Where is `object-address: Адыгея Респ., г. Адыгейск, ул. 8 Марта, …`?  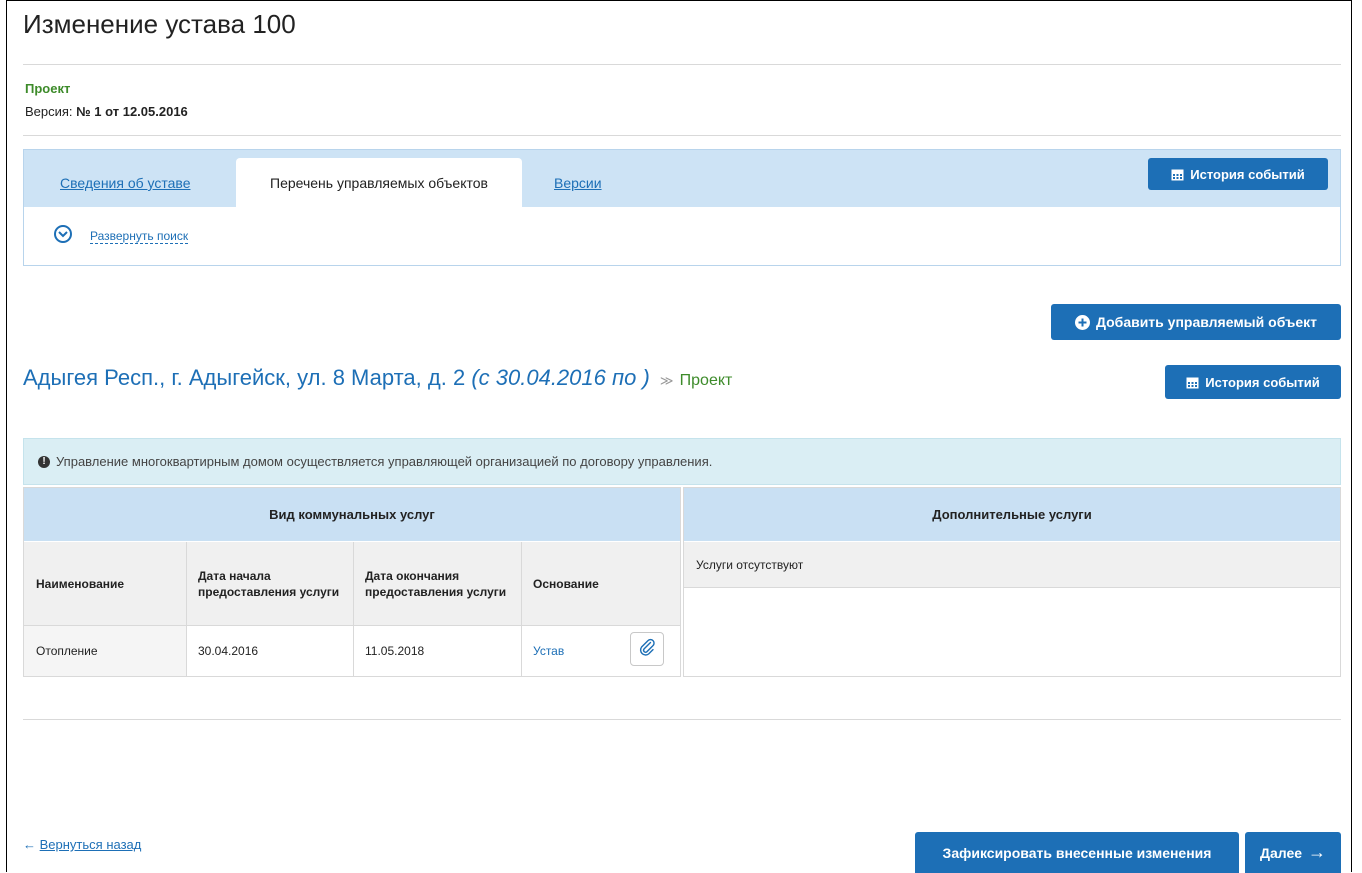
object-address: Адыгея Респ., г. Адыгейск, ул. 8 Марта, … is located at coordinates (244, 377).